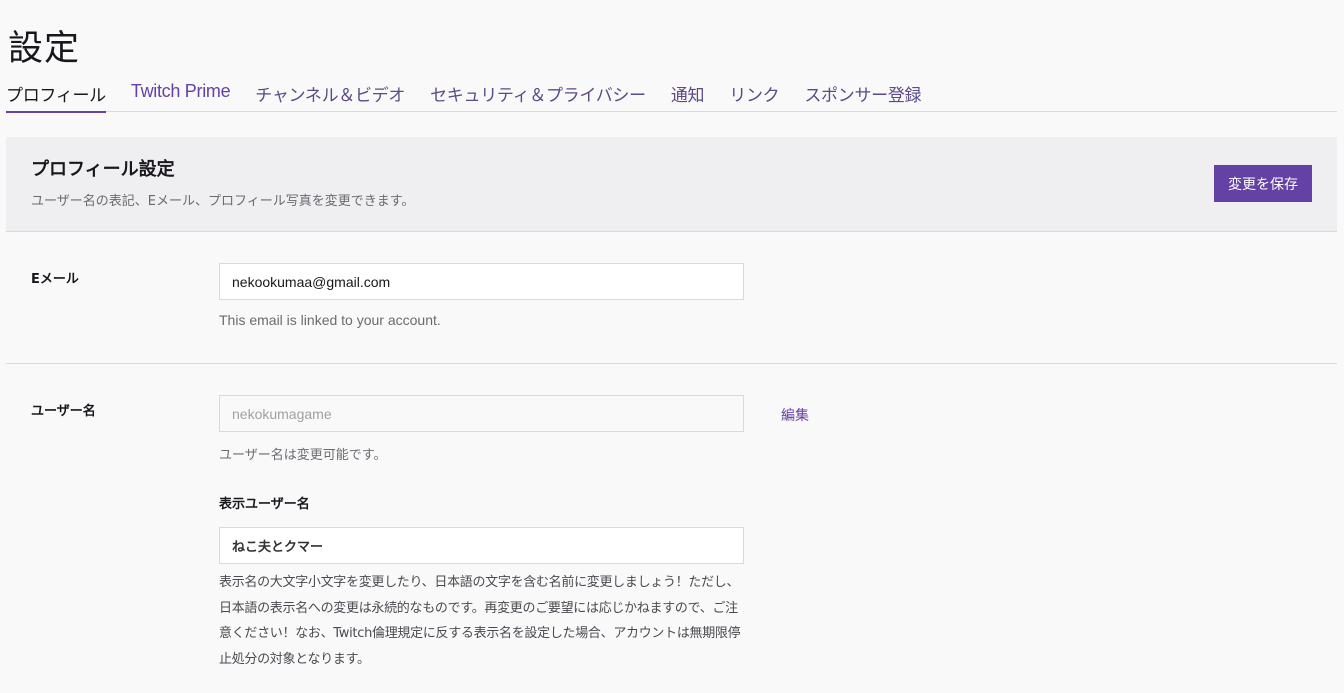 The image size is (1344, 693). I want to click on tab-profile: プロフィール, so click(56, 95).